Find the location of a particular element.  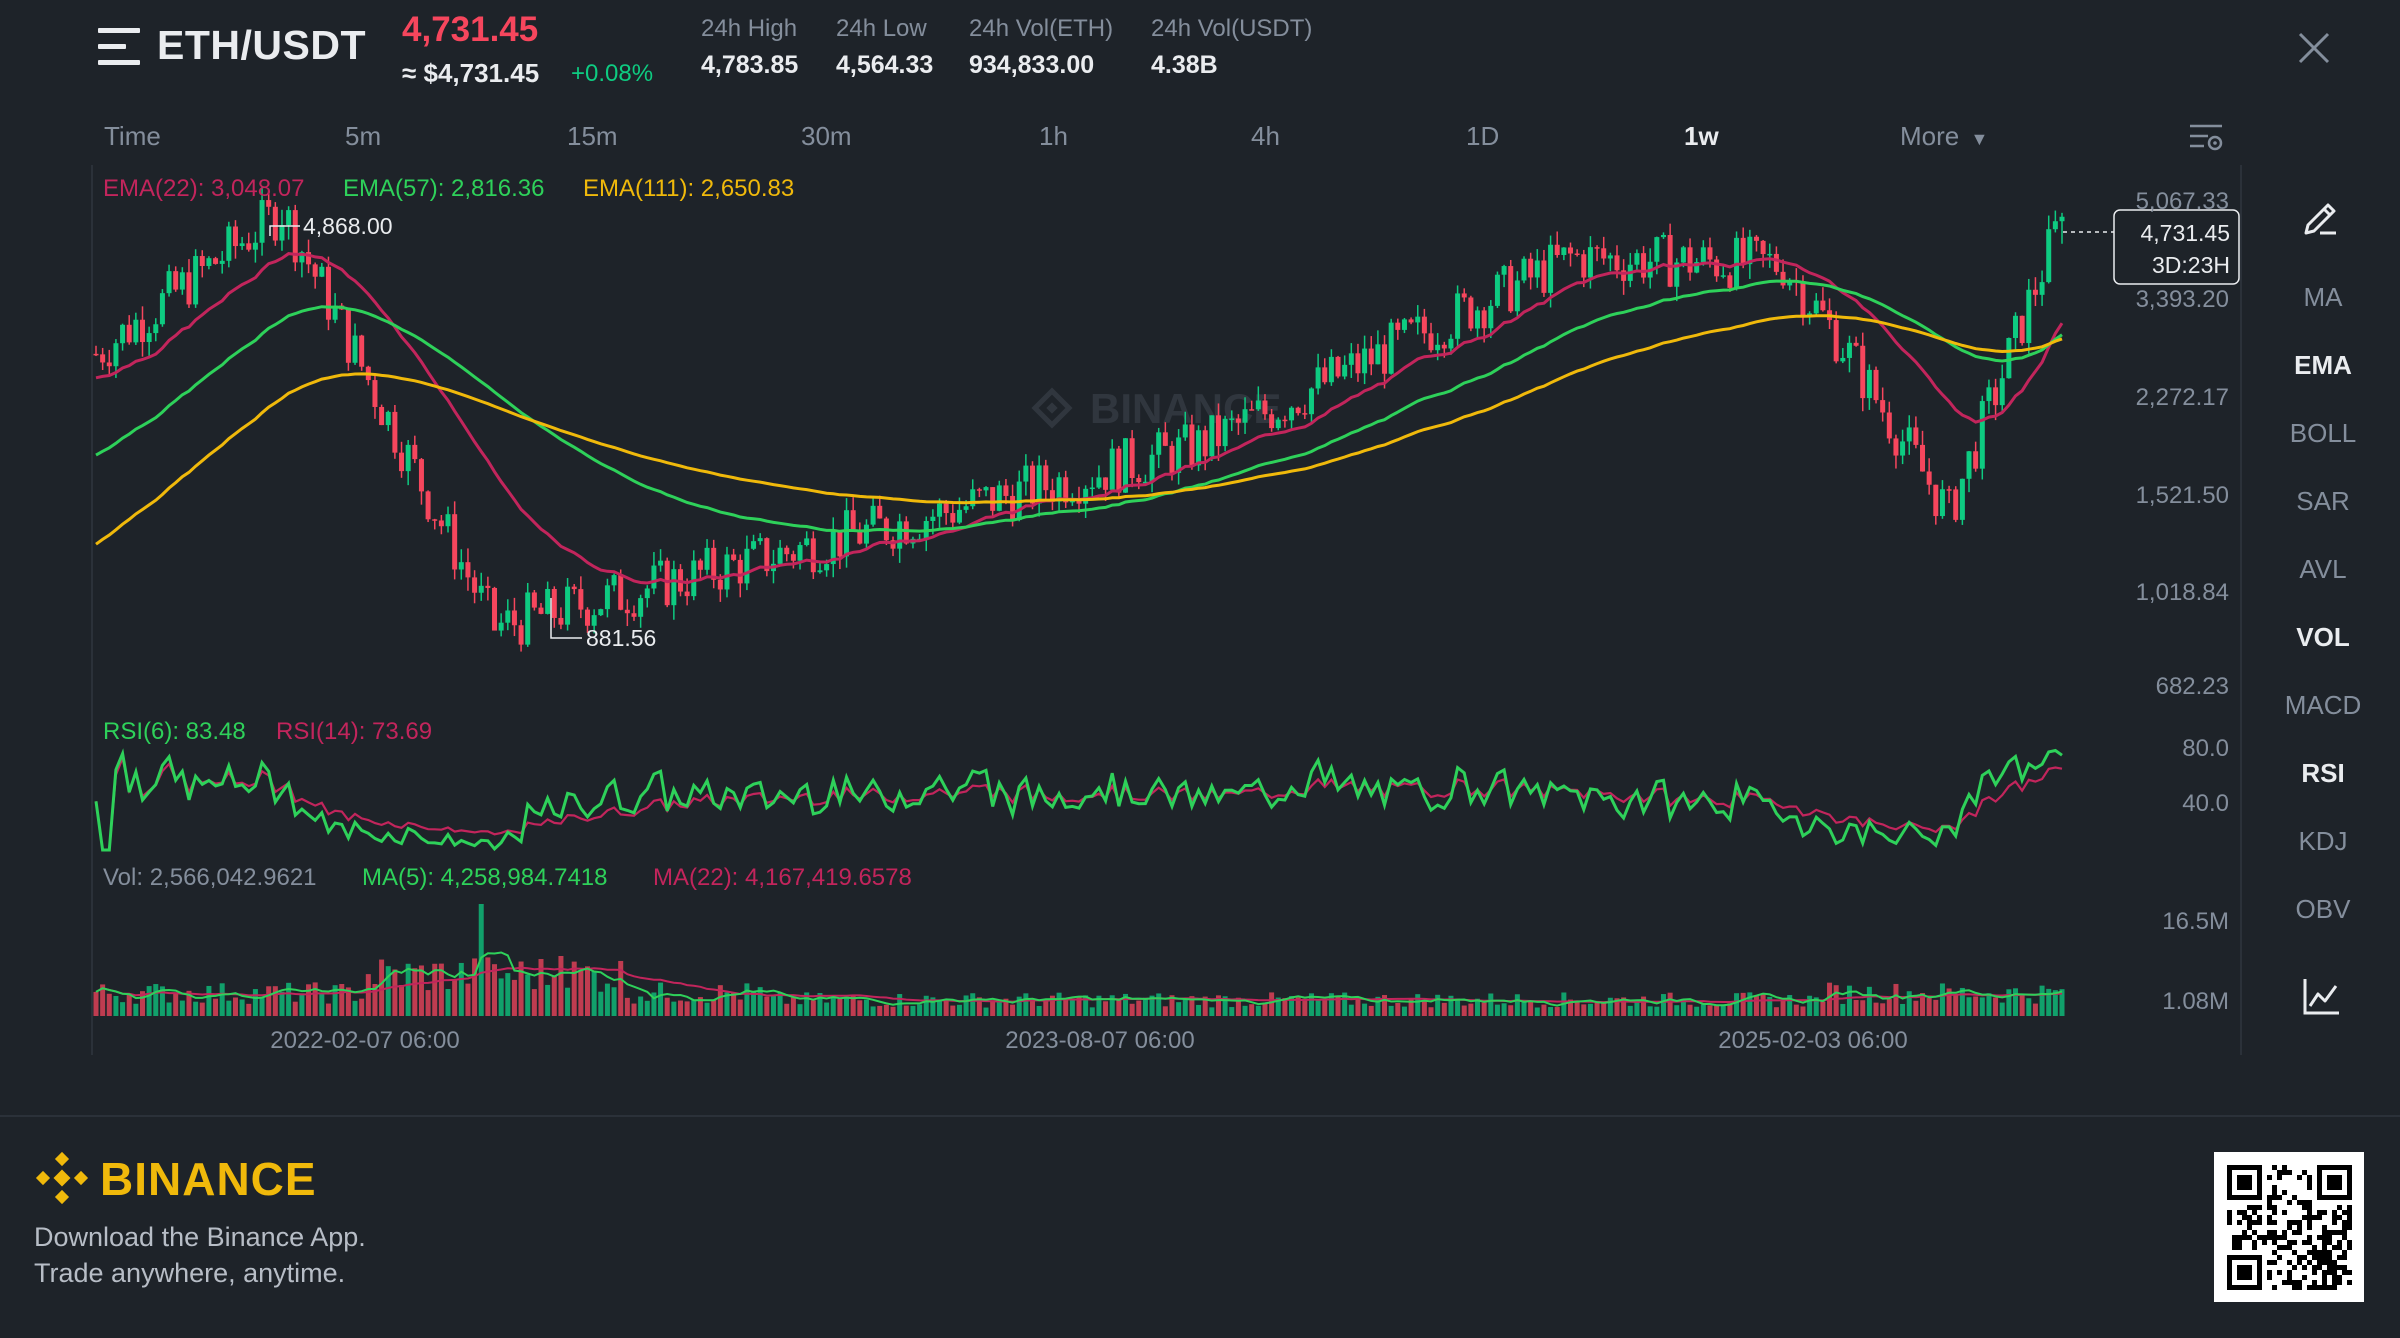

indicator-chart-icon is located at coordinates (2322, 996).